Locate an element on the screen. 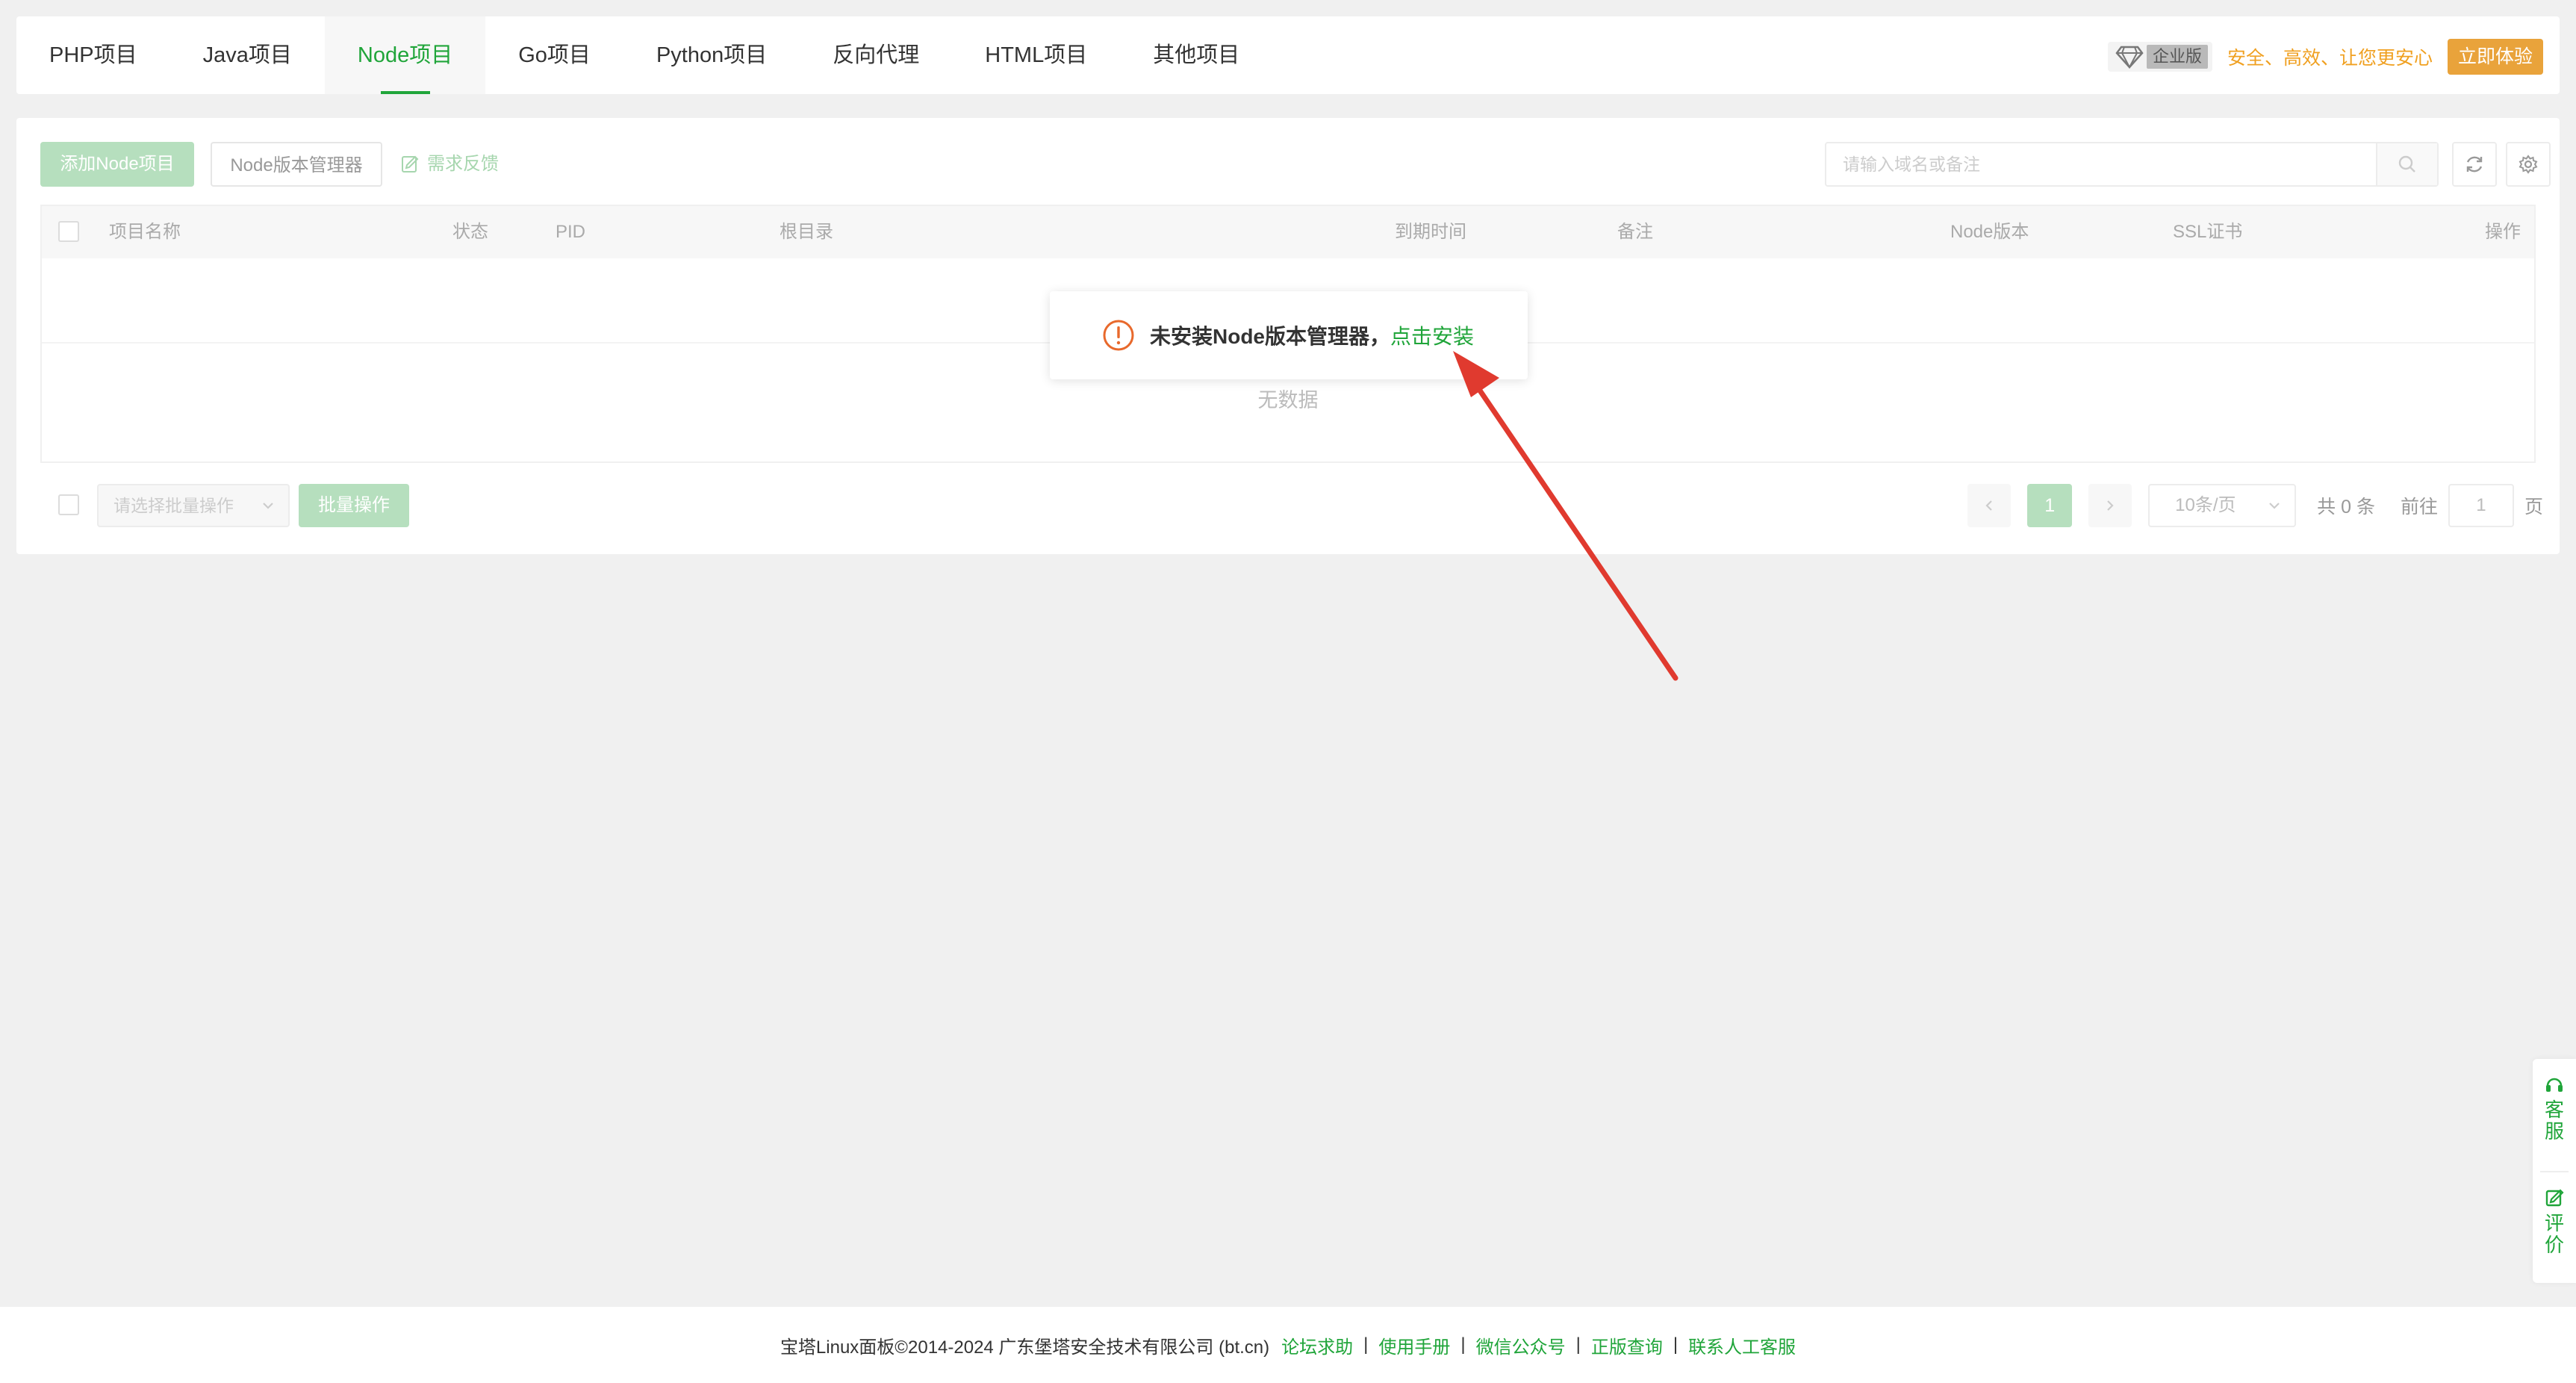 The height and width of the screenshot is (1383, 2576). empty-state-text: 无数据 is located at coordinates (1288, 400).